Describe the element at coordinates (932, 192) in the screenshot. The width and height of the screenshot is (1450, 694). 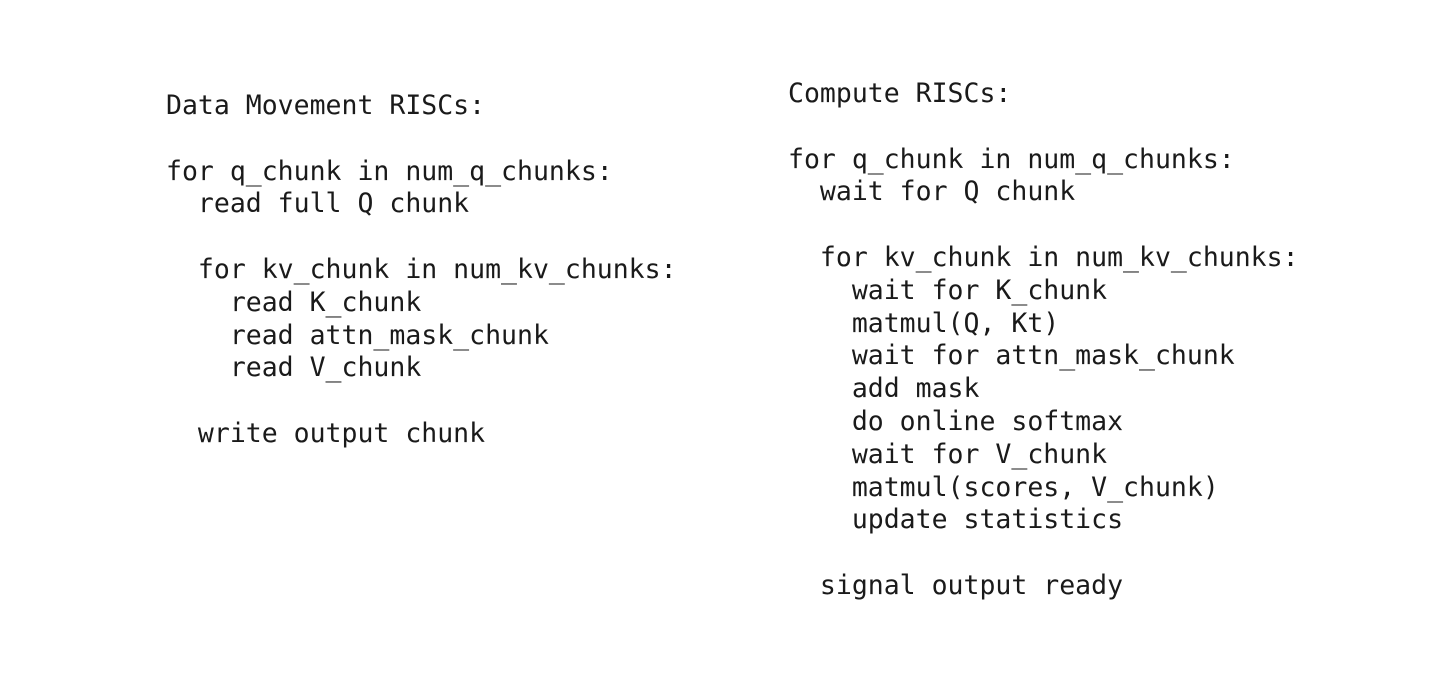
I see `code-line: wait for Q chunk` at that location.